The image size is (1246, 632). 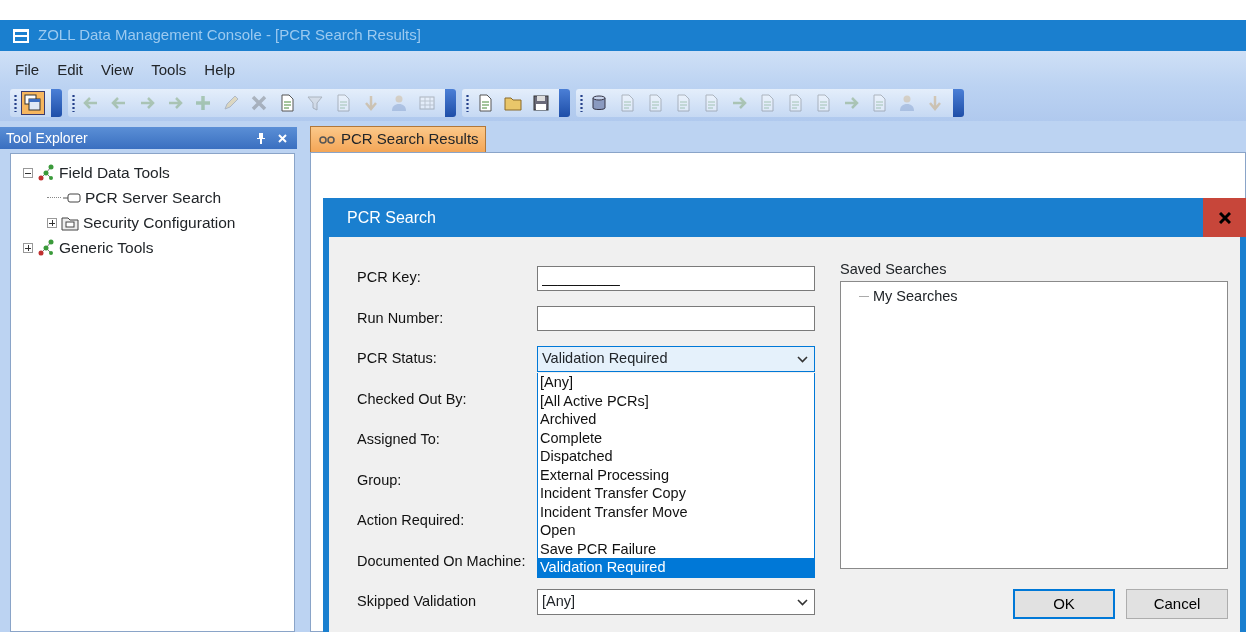 I want to click on dialog-title: PCR Search, so click(x=392, y=217).